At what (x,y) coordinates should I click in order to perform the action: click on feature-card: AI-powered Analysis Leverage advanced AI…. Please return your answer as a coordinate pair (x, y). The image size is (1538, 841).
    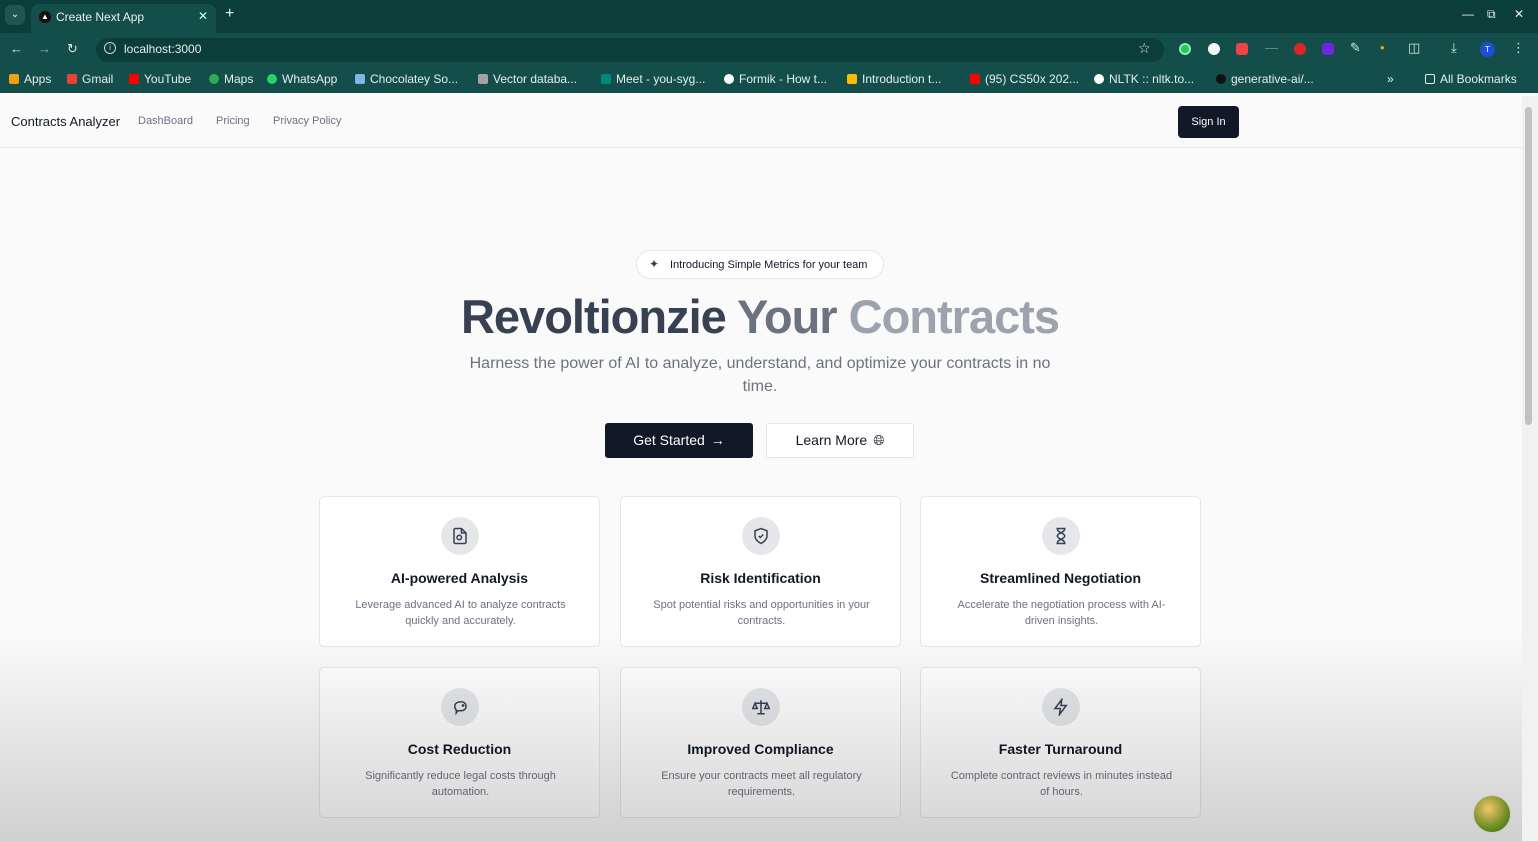
    Looking at the image, I should click on (459, 571).